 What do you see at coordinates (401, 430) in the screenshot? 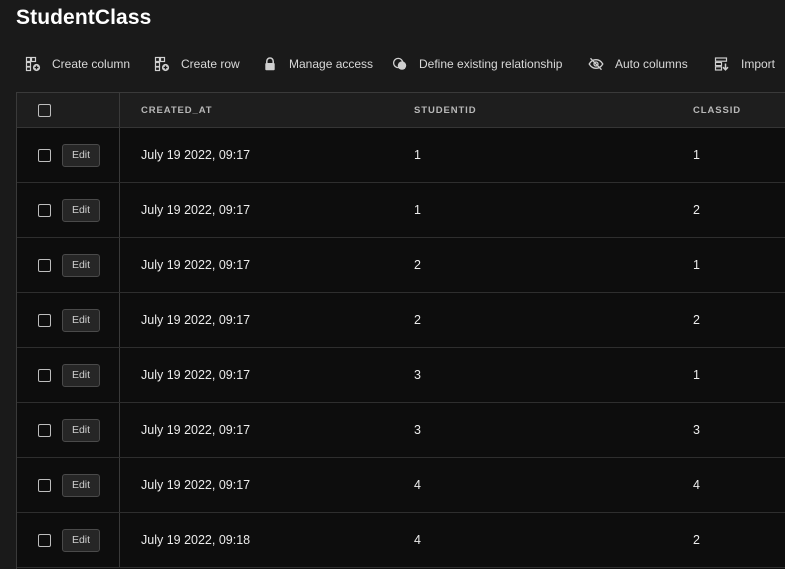
I see `table-row: Edit July 19 2022, 09:17 3 3` at bounding box center [401, 430].